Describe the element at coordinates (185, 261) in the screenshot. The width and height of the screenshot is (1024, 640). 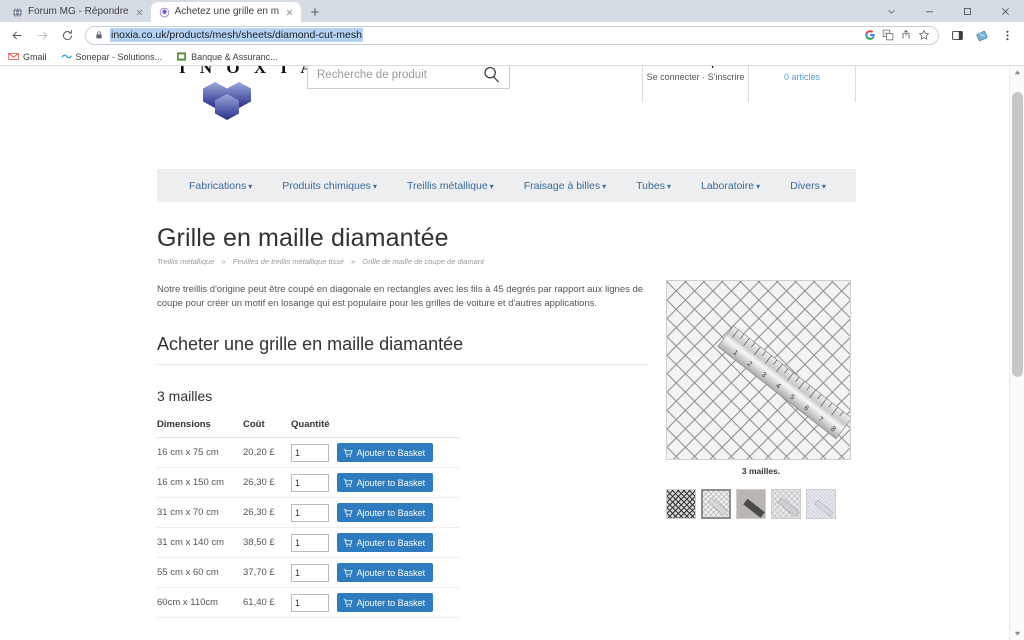
I see `breadcrumb-item-1: Treillis métallique` at that location.